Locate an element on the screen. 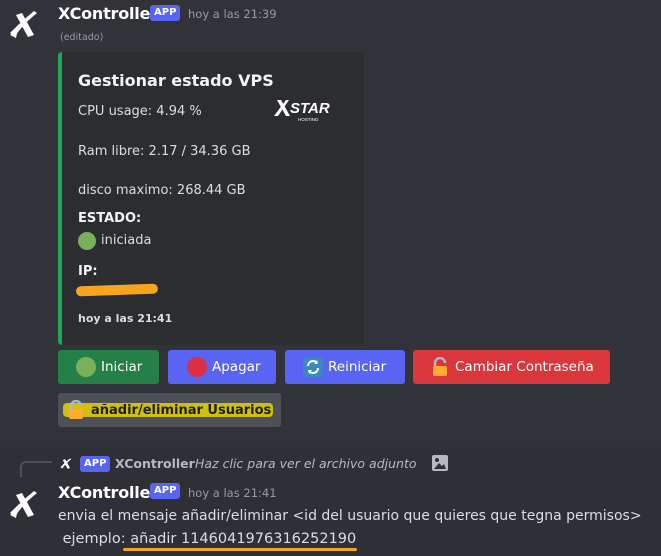 The image size is (661, 556). cpu-usage: CPU usage: 4.94 % is located at coordinates (140, 111).